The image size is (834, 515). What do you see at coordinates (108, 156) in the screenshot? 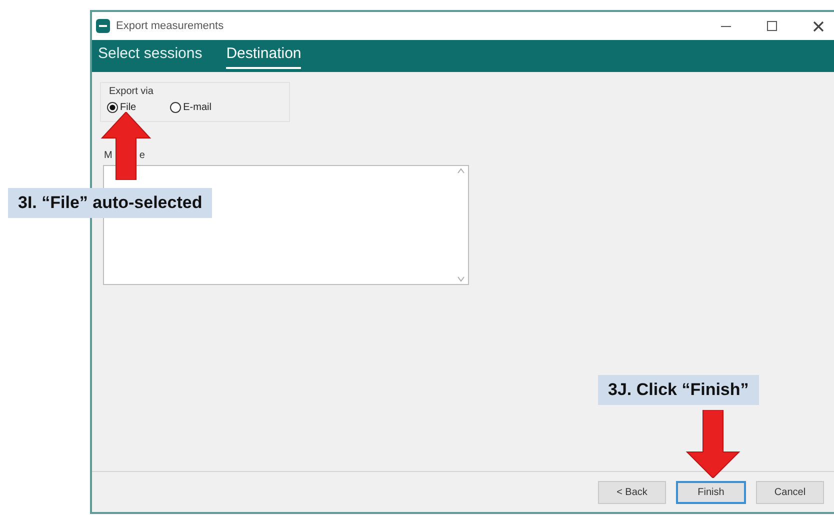
I see `field-label: M` at bounding box center [108, 156].